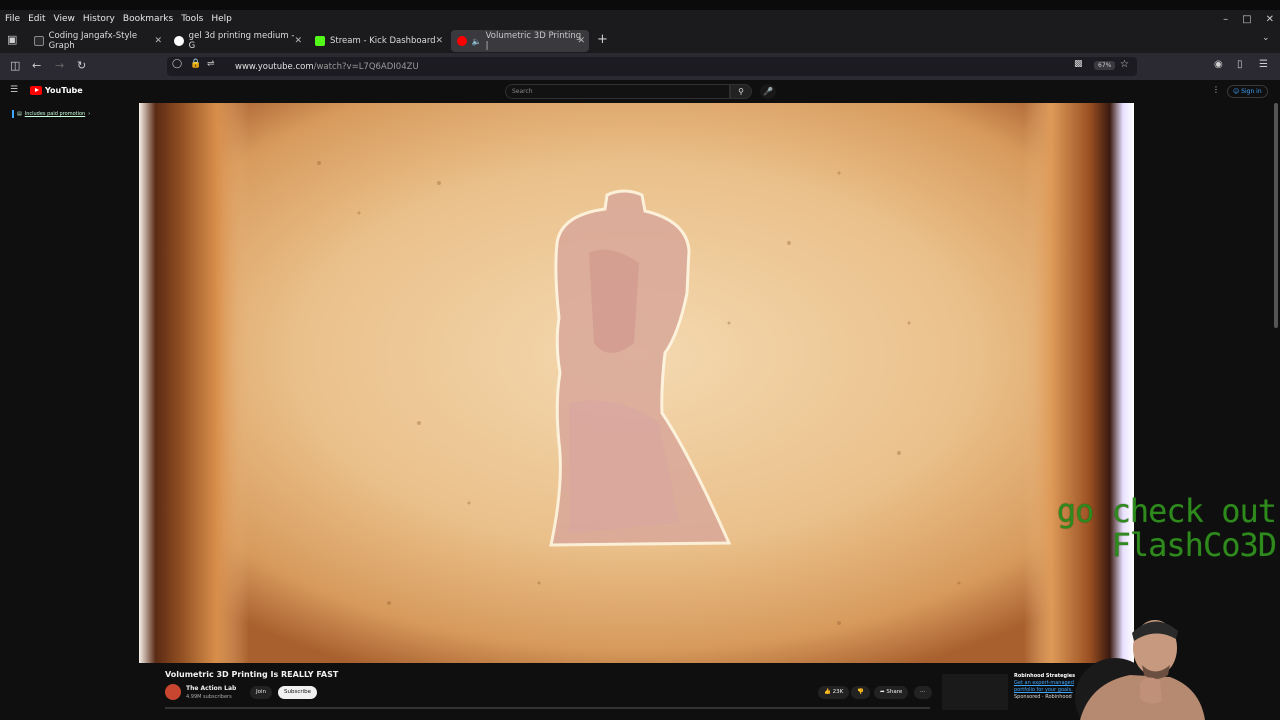  I want to click on sign-in-button: ☺ Sign in, so click(1247, 91).